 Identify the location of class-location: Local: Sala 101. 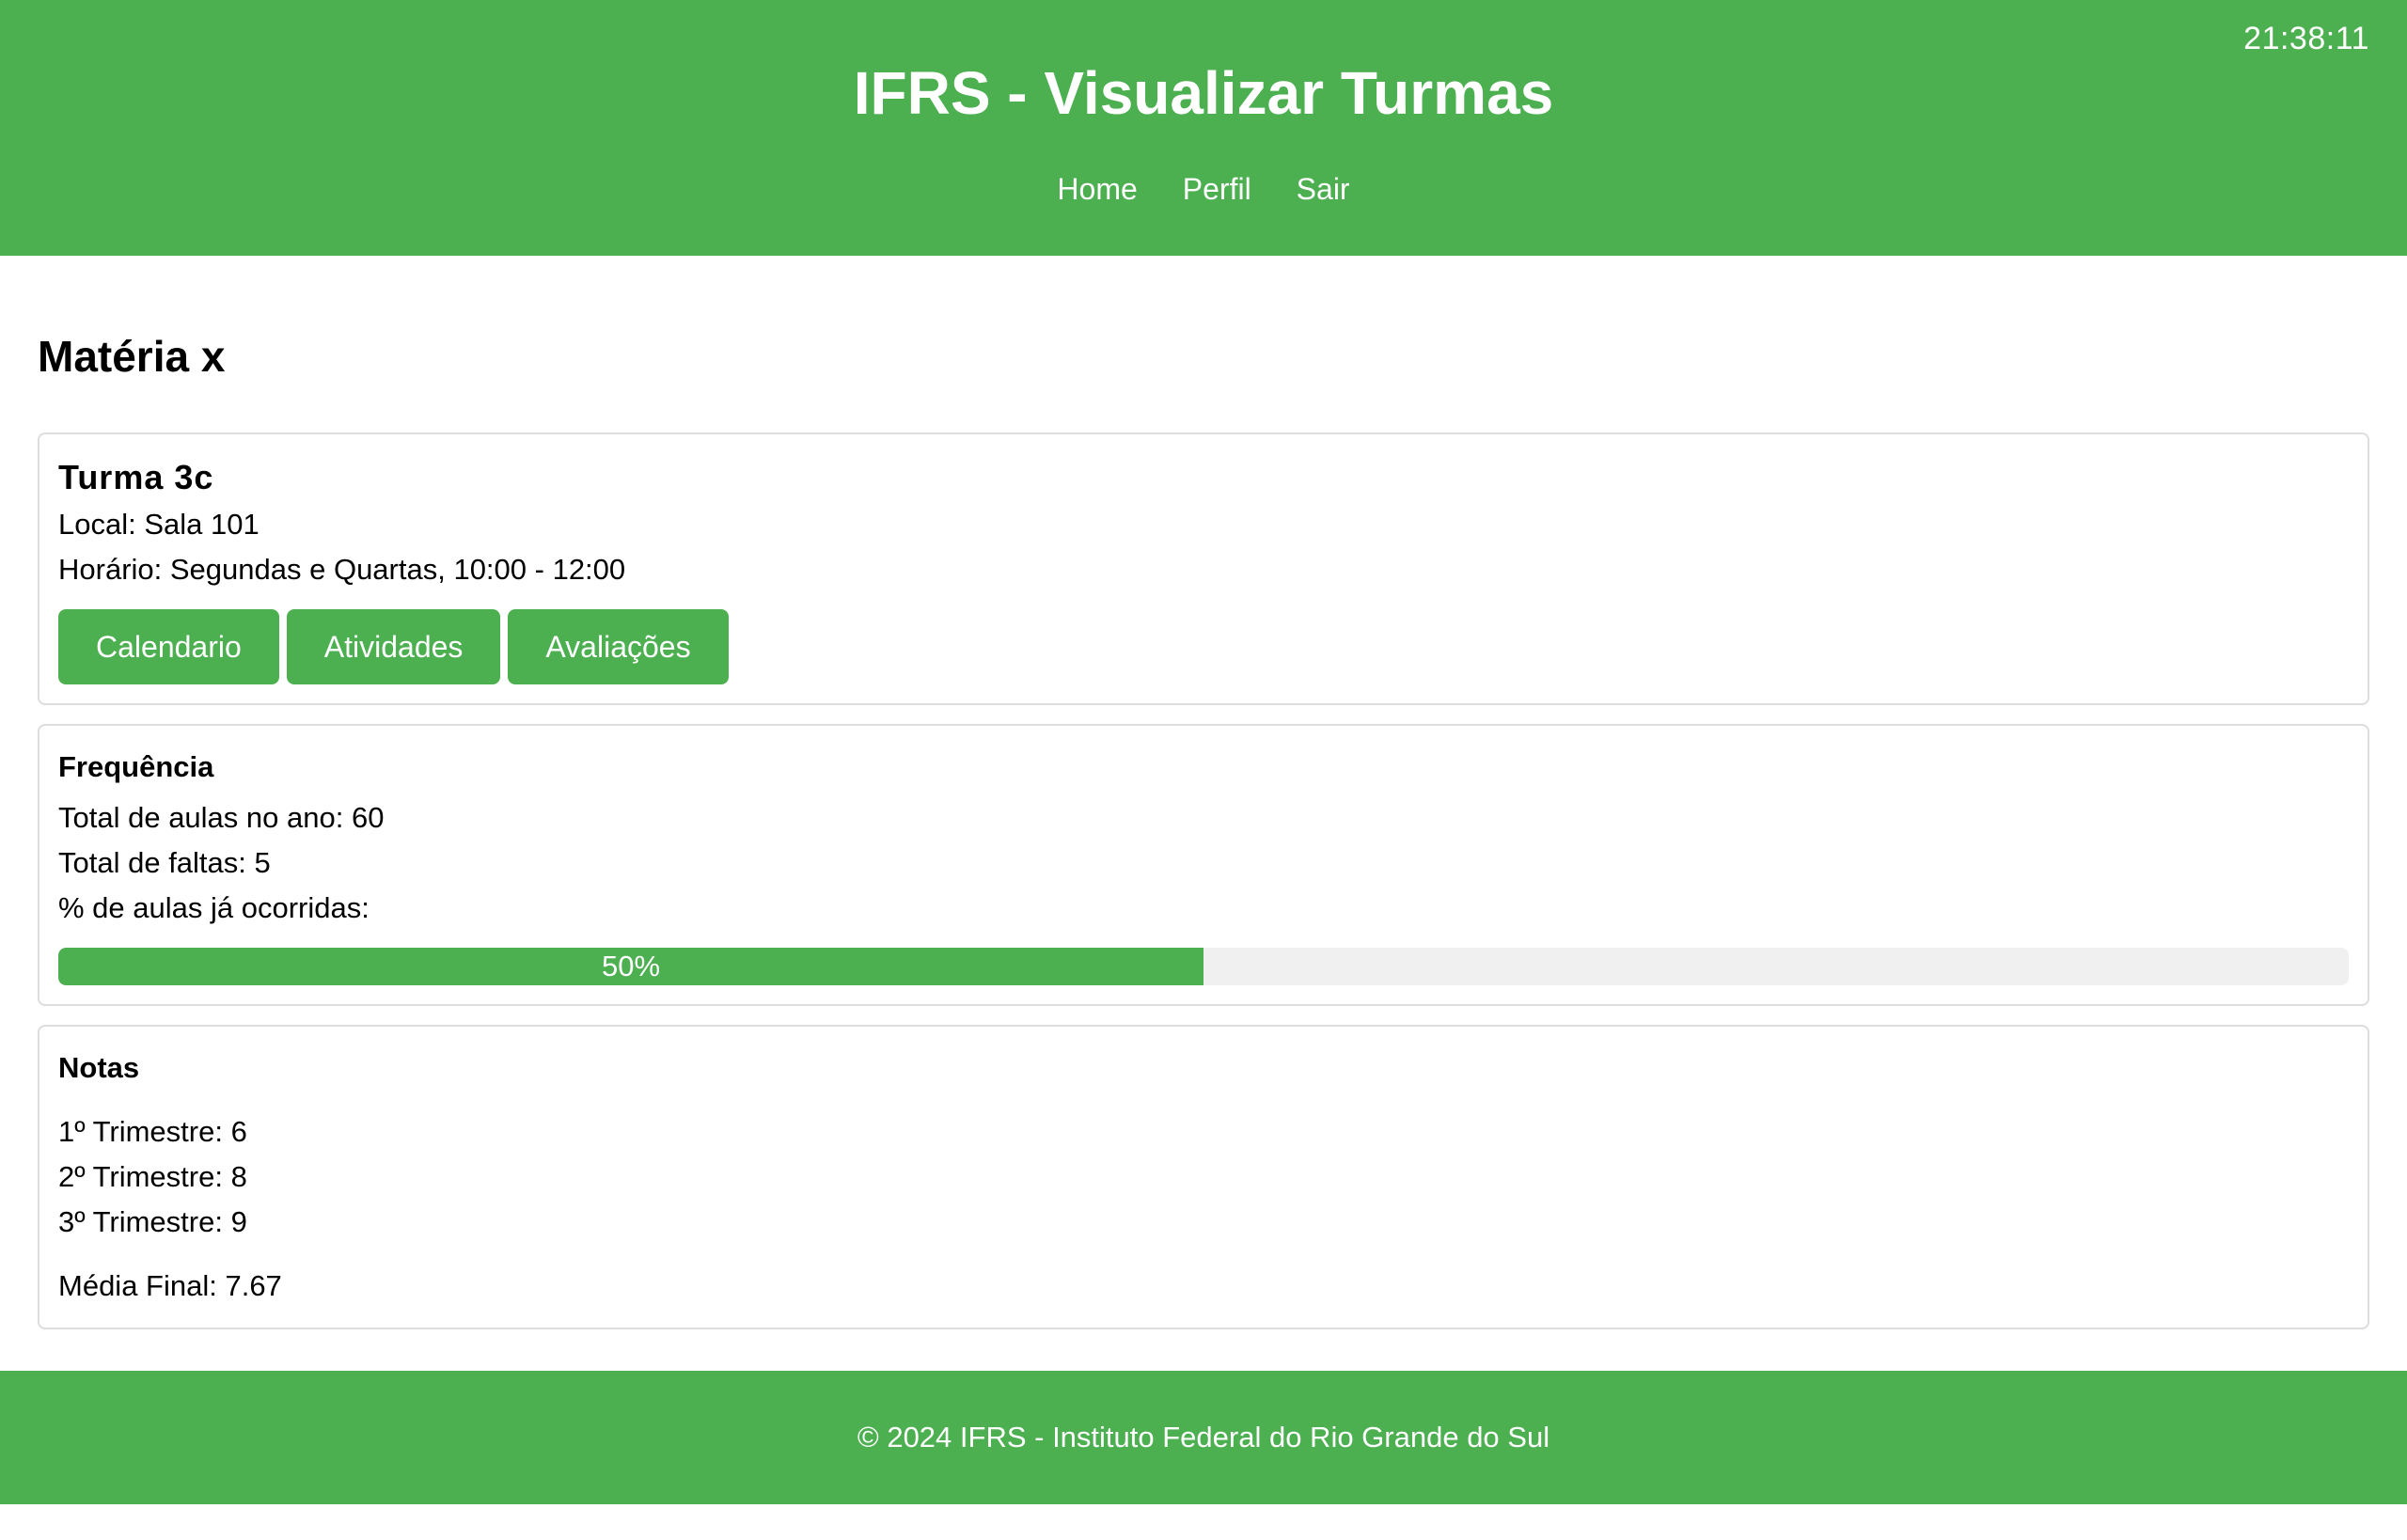
(159, 524).